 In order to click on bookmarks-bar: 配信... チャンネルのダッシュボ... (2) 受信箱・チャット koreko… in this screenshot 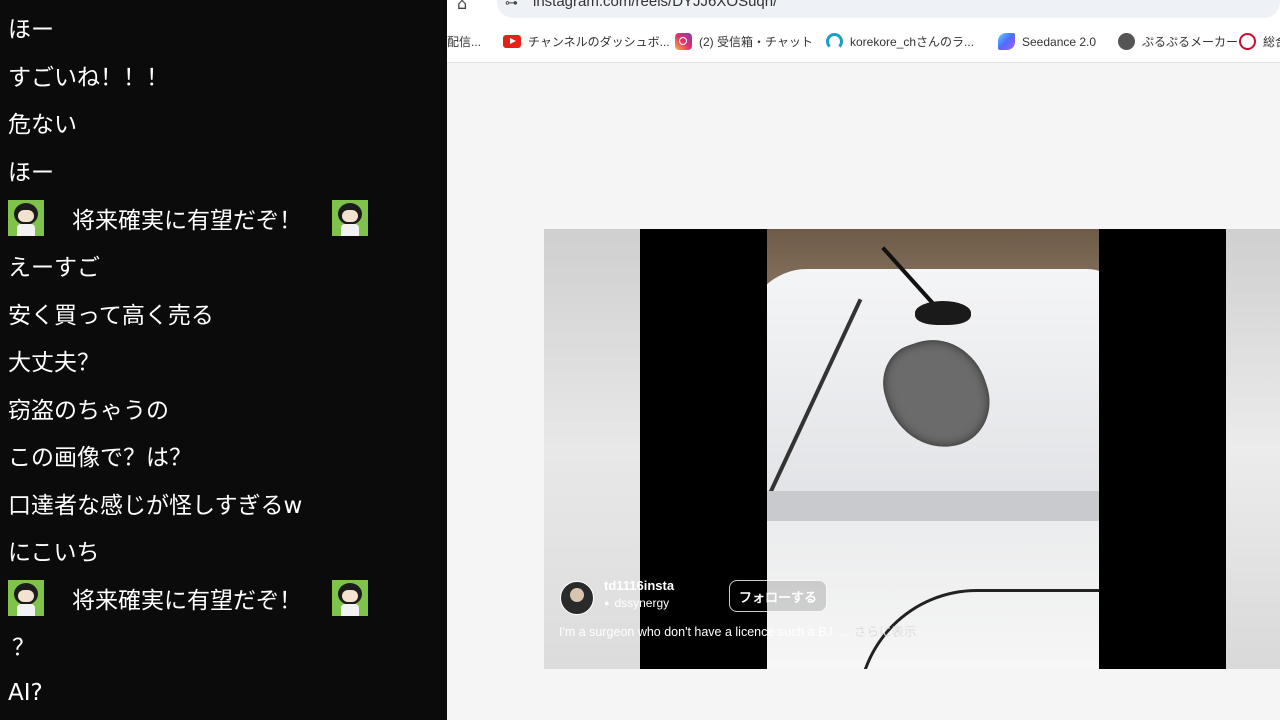, I will do `click(863, 42)`.